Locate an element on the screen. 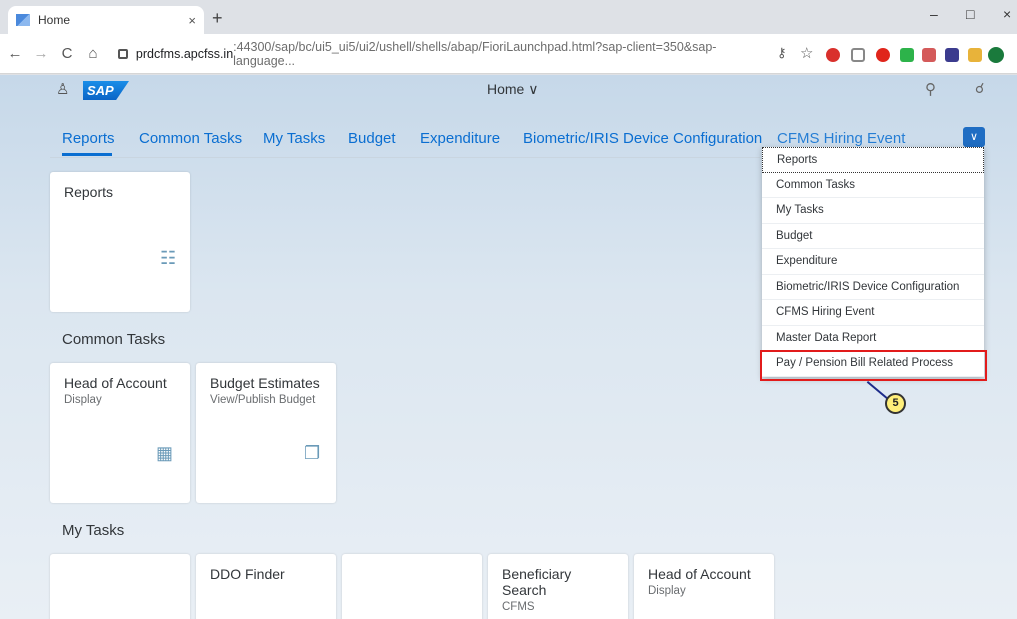 The height and width of the screenshot is (619, 1017). anchor-item-reports: Reports is located at coordinates (88, 138).